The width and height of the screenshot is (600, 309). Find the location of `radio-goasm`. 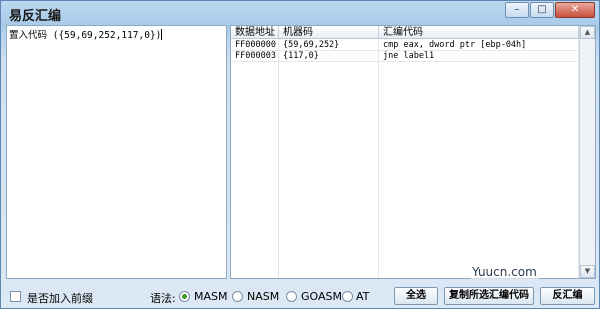

radio-goasm is located at coordinates (291, 296).